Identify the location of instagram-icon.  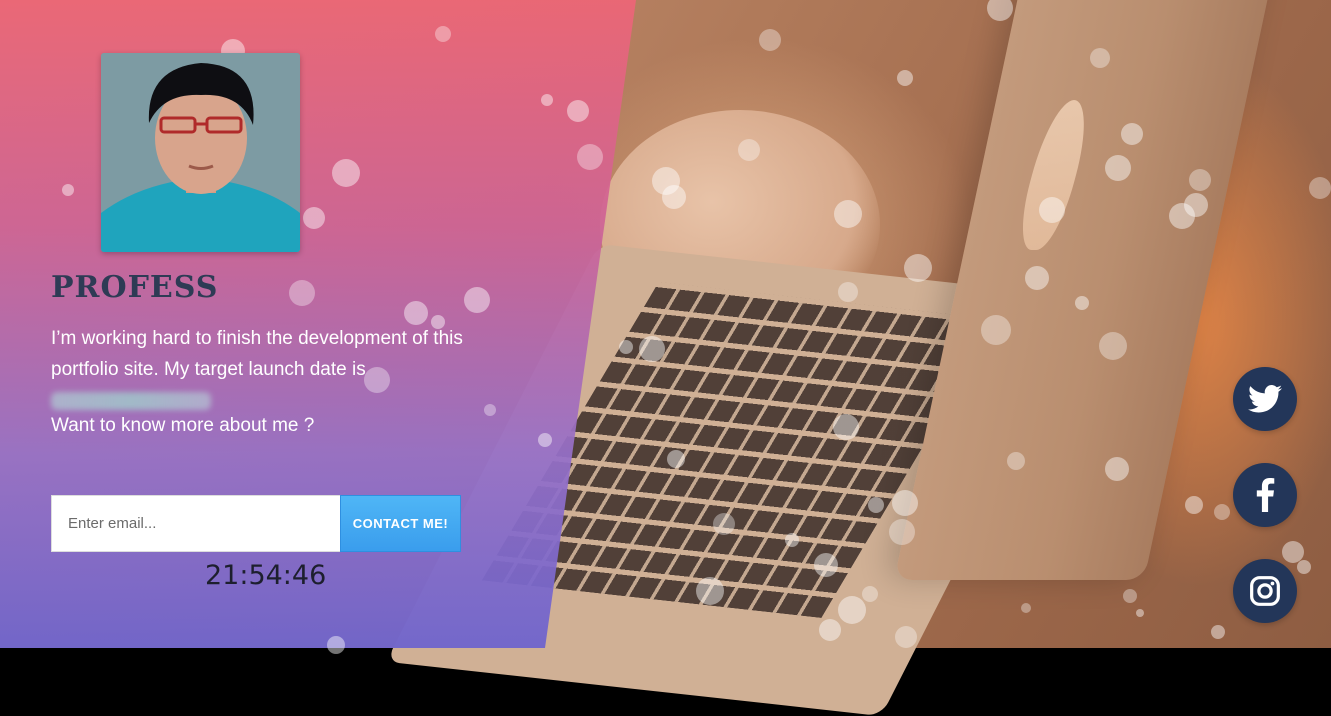
(1265, 591).